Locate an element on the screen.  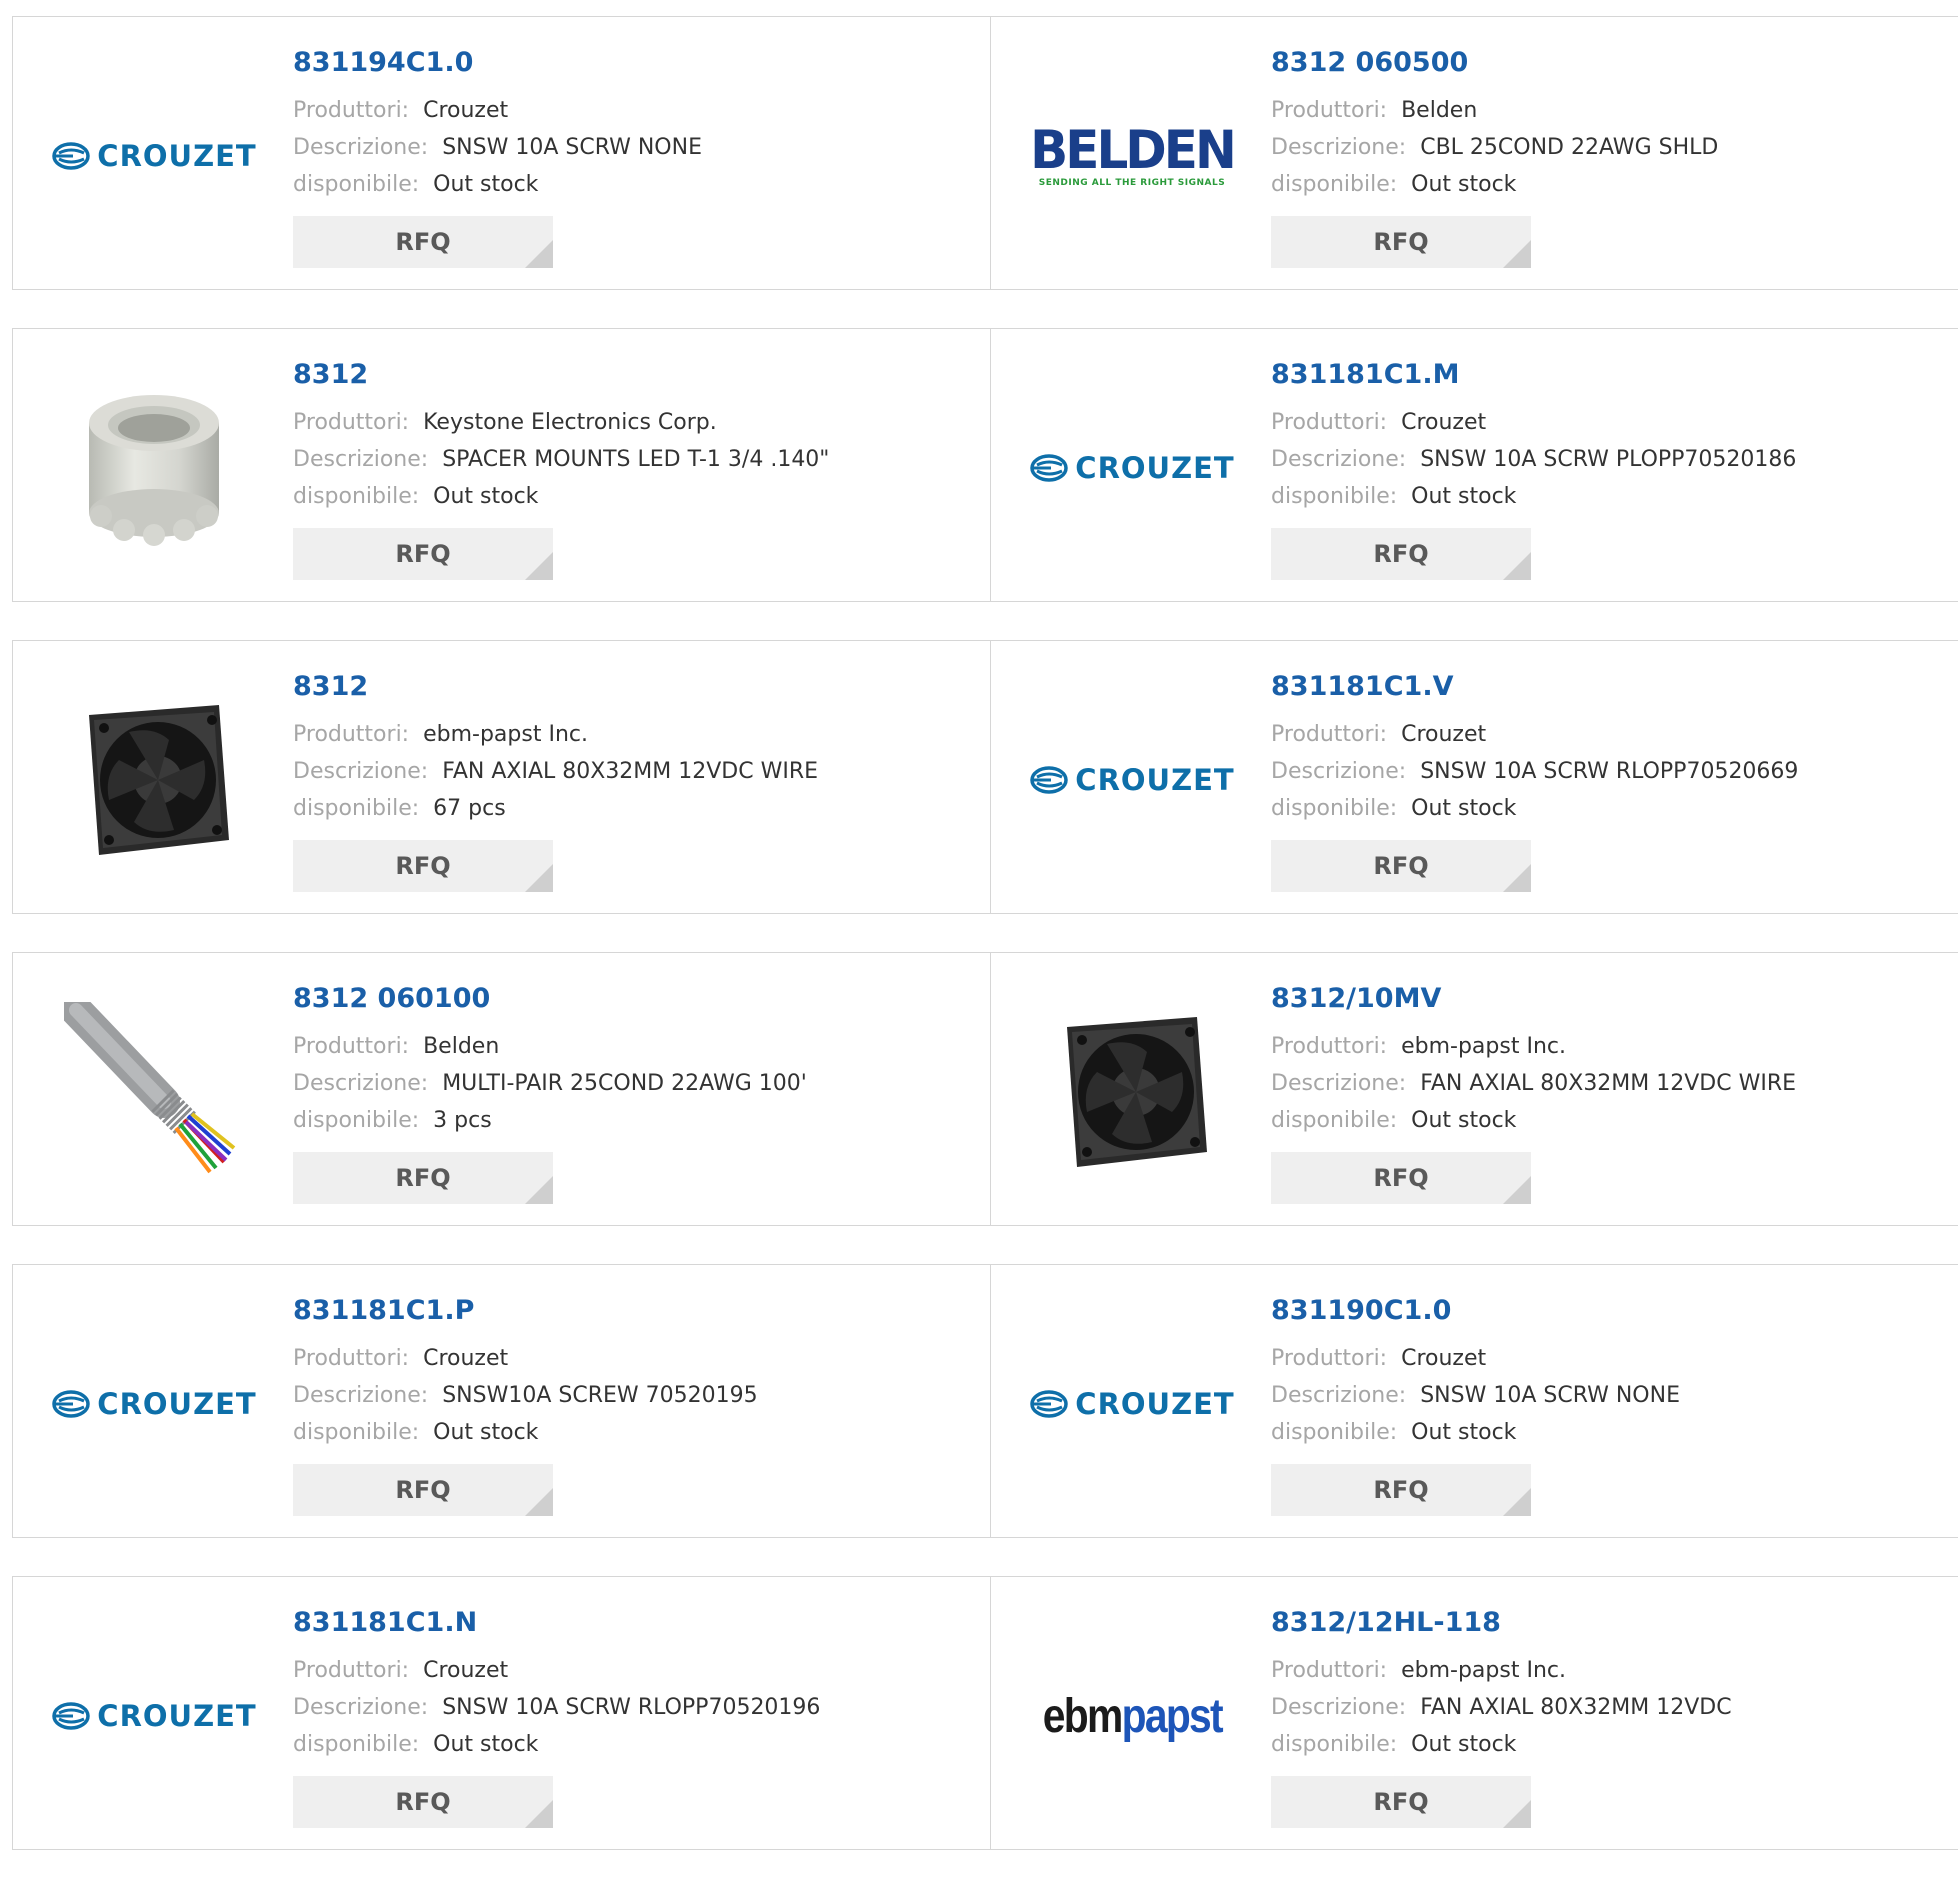
part-number-link: 8312/10MV is located at coordinates (1533, 999).